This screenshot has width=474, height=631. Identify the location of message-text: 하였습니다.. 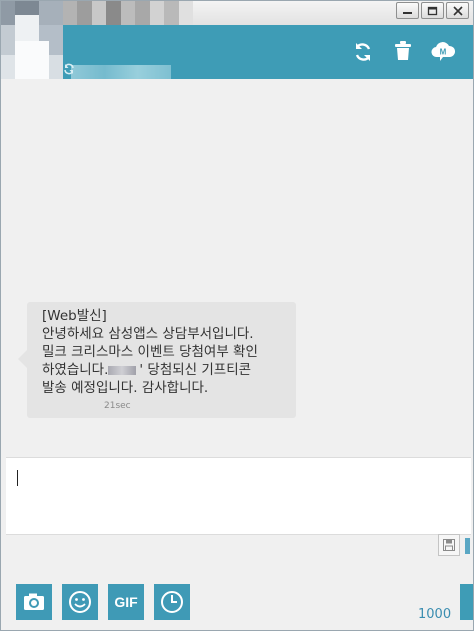
(75, 370).